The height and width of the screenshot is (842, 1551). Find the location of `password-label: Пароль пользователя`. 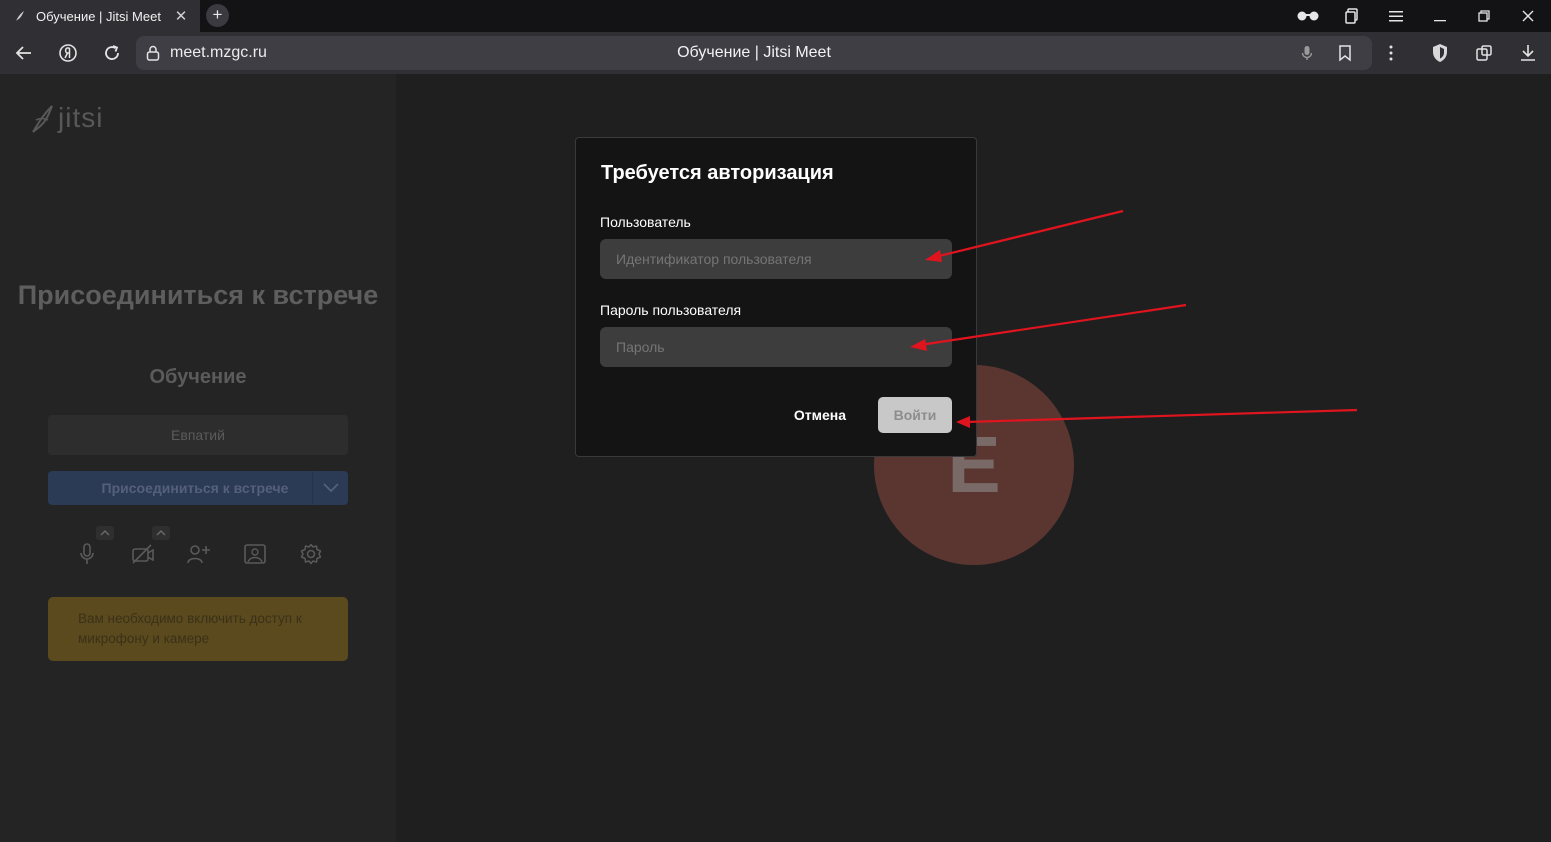

password-label: Пароль пользователя is located at coordinates (671, 310).